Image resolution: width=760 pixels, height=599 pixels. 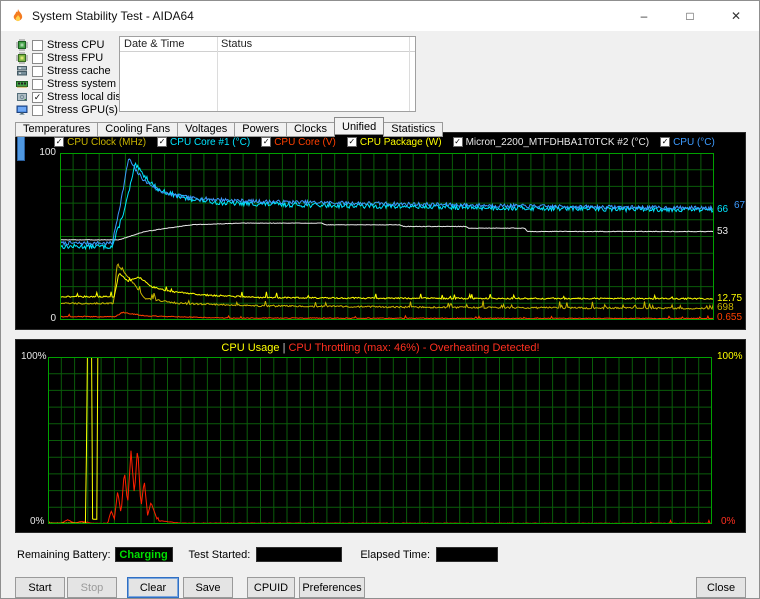 I want to click on battery-label: Remaining Battery:, so click(x=64, y=554).